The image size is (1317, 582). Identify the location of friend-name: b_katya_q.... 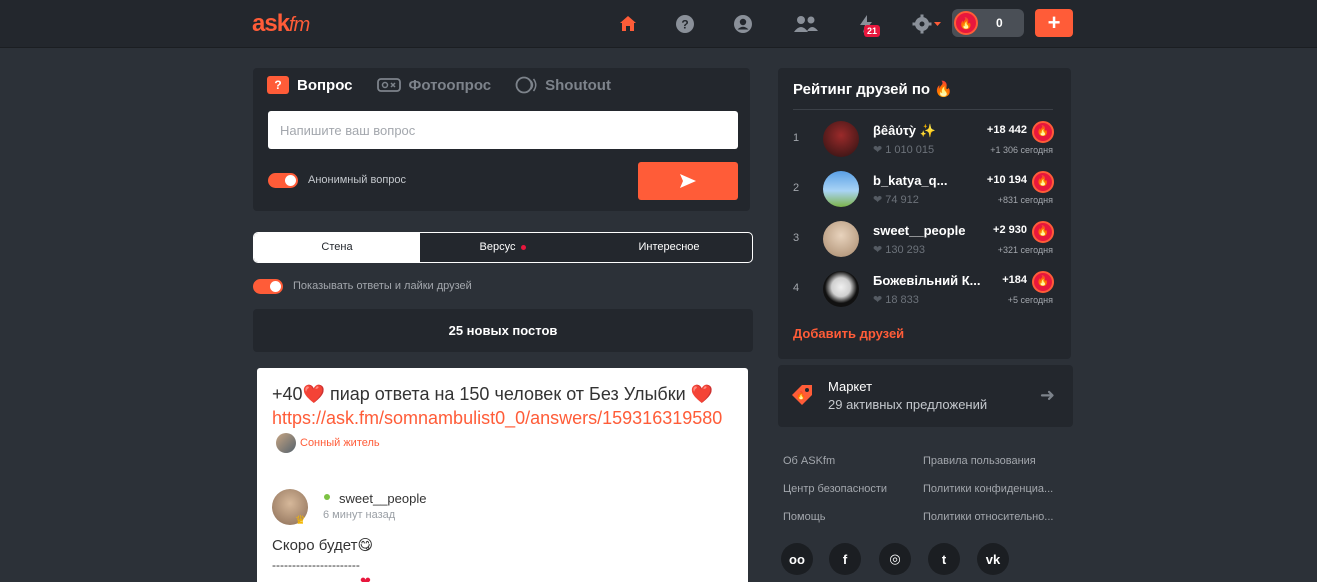
(910, 180).